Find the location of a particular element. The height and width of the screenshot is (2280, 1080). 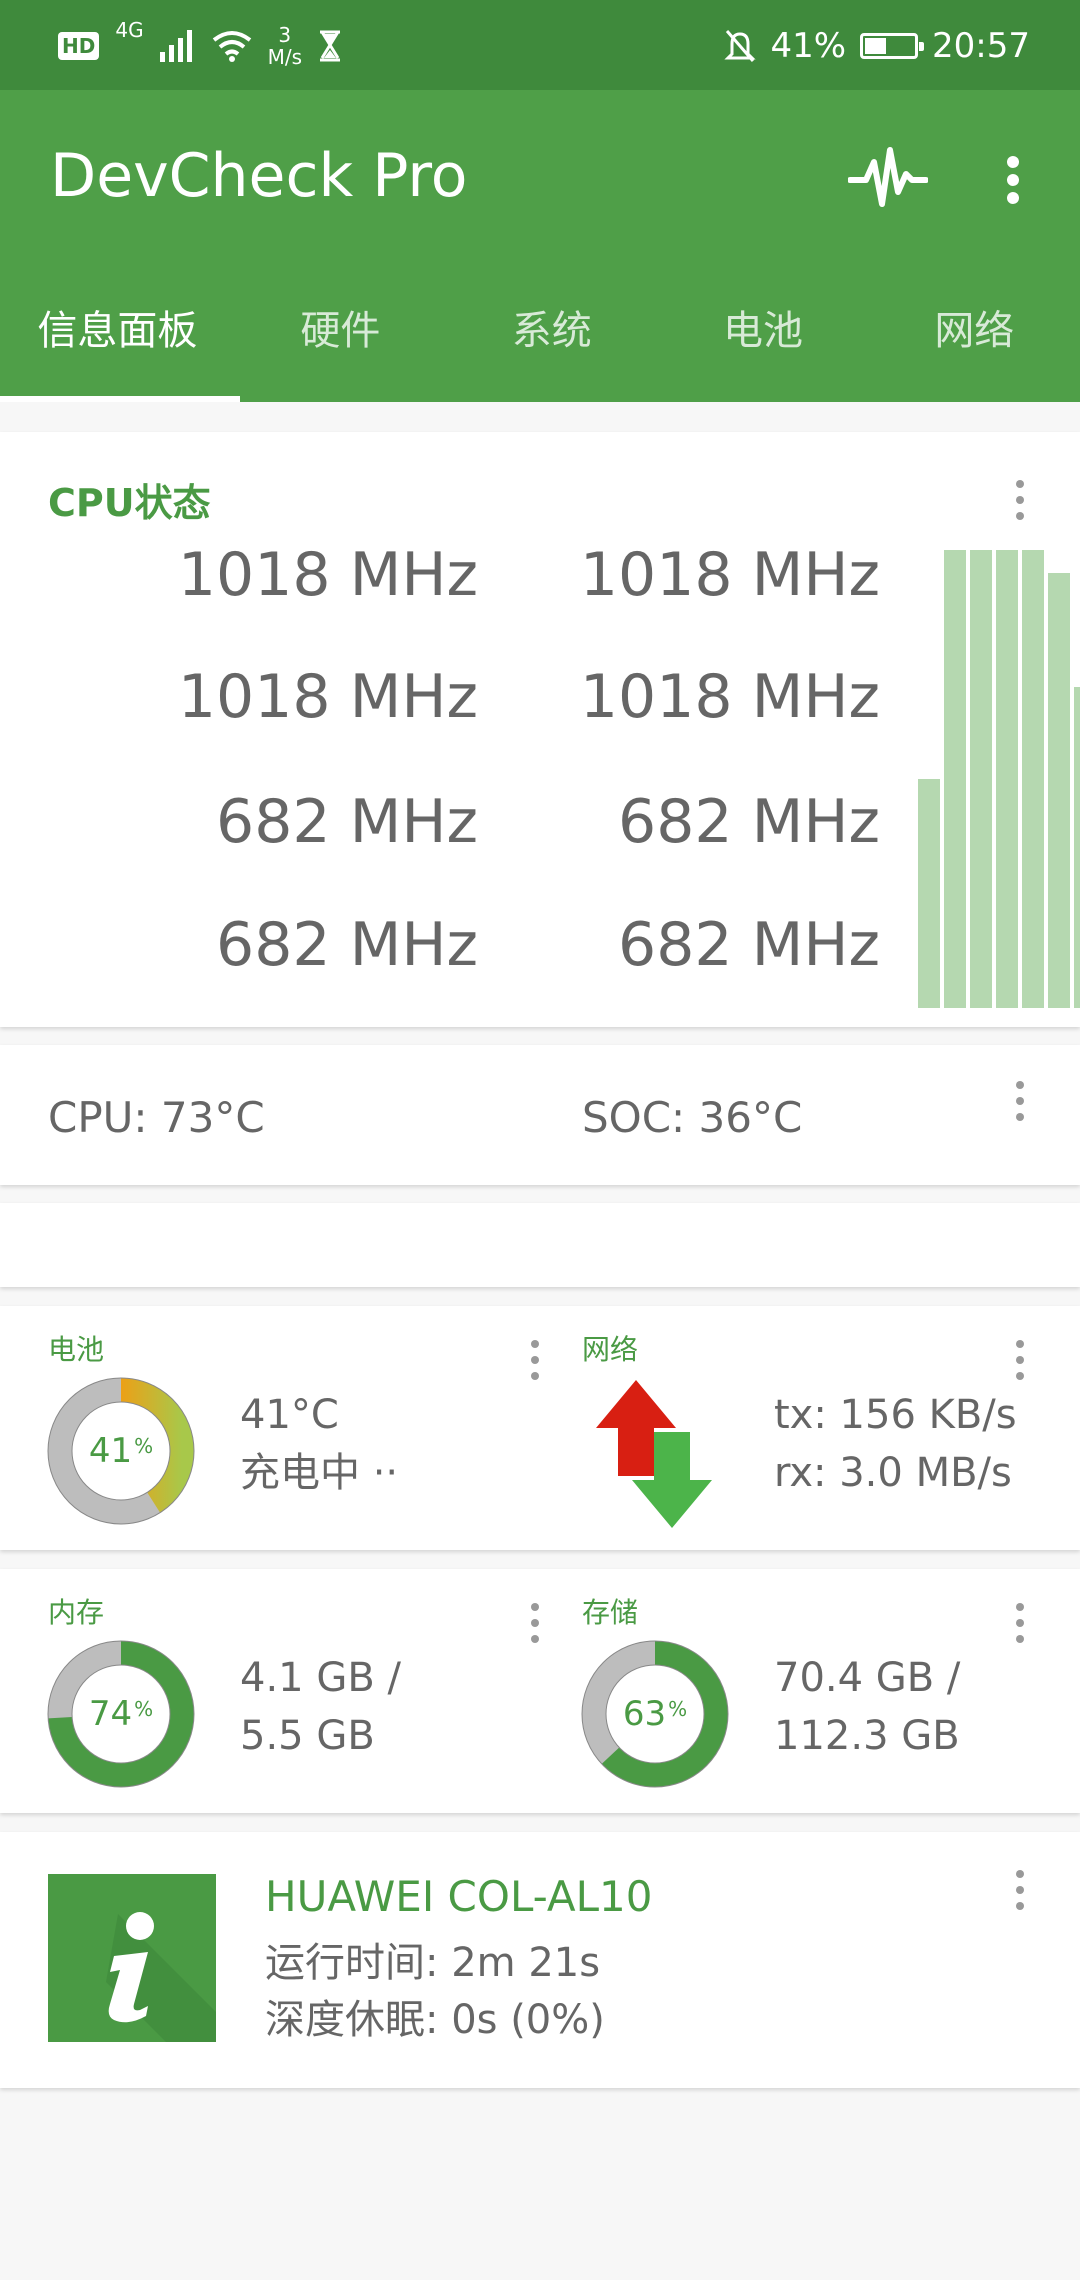

network-label: 网络 is located at coordinates (610, 1349).